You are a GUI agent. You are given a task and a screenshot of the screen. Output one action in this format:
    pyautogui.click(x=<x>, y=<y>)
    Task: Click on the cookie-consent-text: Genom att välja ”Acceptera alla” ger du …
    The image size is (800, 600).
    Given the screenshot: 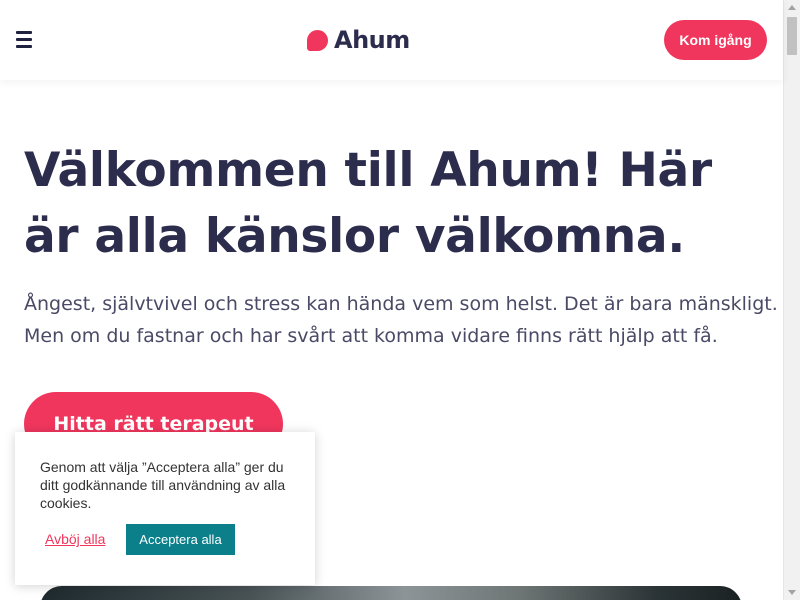 What is the action you would take?
    pyautogui.click(x=163, y=485)
    